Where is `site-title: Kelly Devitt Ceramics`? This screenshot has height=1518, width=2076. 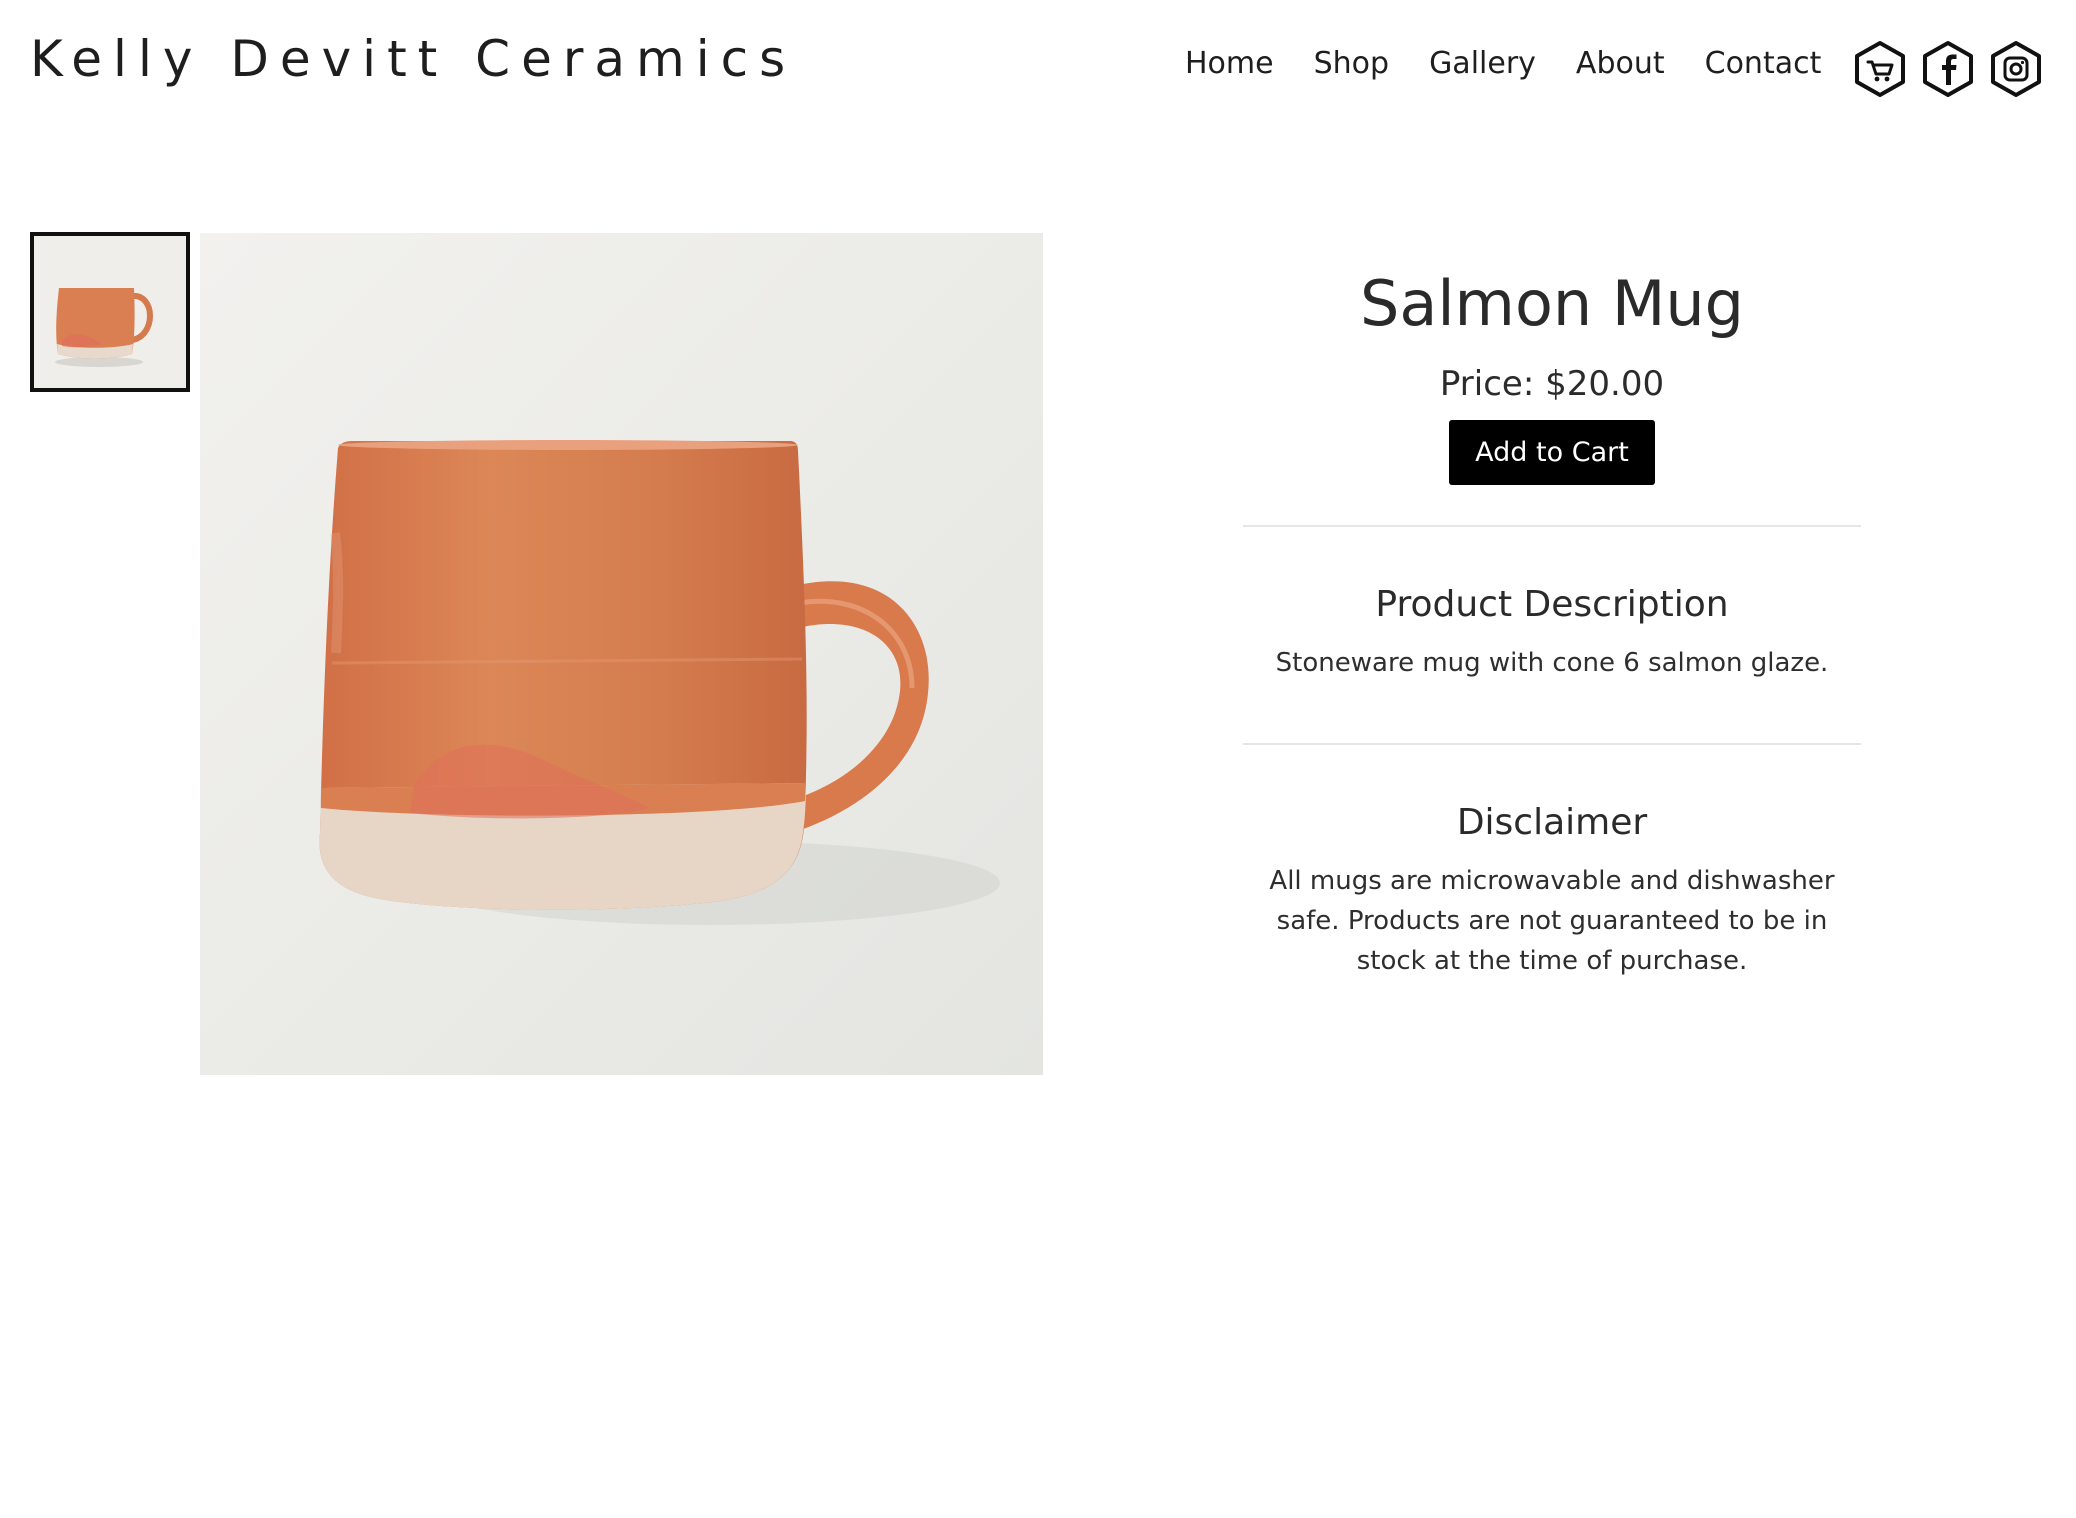 site-title: Kelly Devitt Ceramics is located at coordinates (413, 59).